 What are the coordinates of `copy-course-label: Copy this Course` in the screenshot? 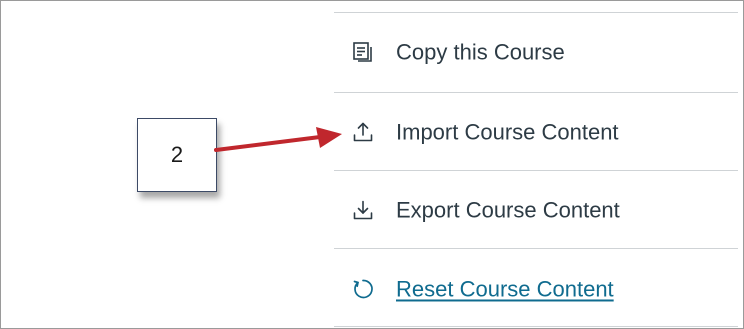 It's located at (480, 52).